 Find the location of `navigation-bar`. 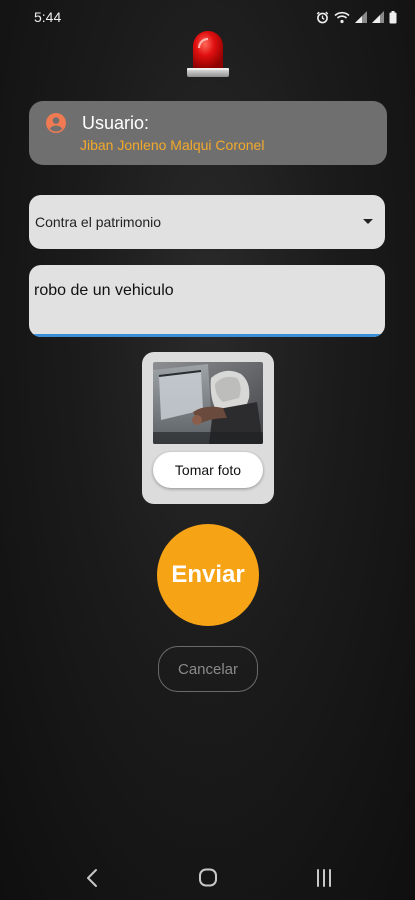

navigation-bar is located at coordinates (207, 877).